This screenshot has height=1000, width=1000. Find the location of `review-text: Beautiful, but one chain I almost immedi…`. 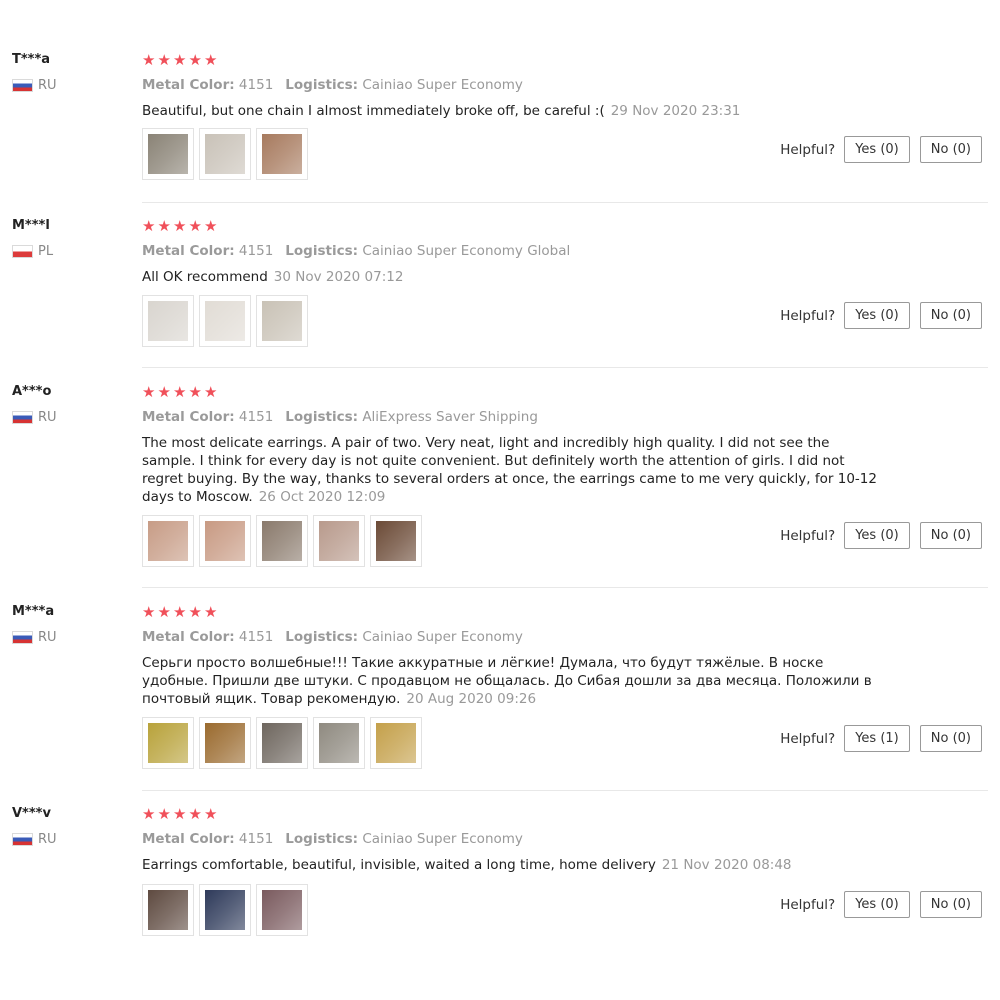

review-text: Beautiful, but one chain I almost immedi… is located at coordinates (514, 111).